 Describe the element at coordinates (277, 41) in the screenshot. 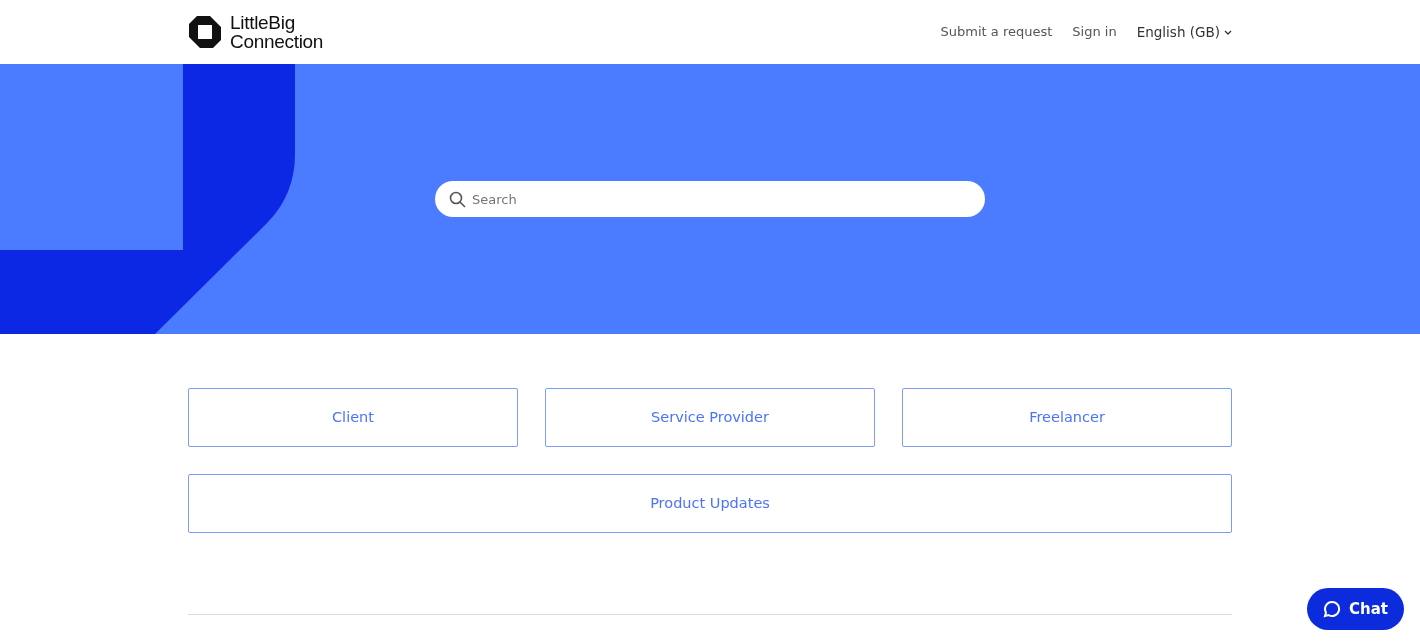

I see `logo-text: Connection` at that location.